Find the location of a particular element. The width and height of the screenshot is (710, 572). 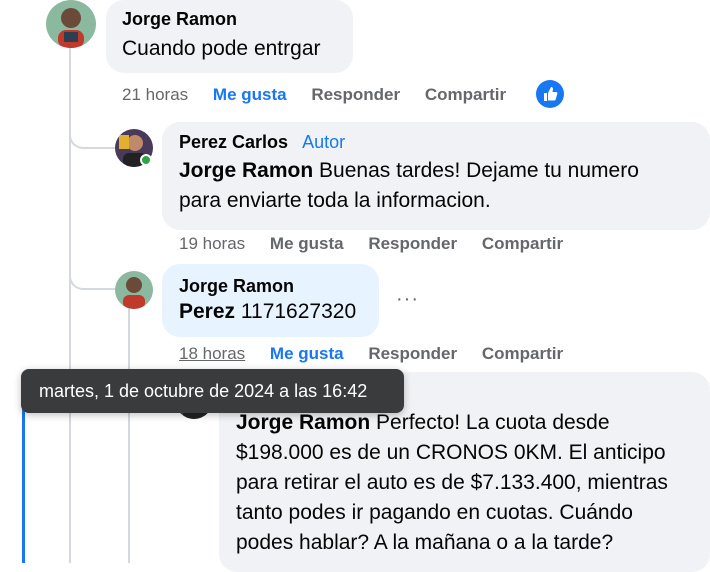

author-badge: Autor is located at coordinates (324, 142).